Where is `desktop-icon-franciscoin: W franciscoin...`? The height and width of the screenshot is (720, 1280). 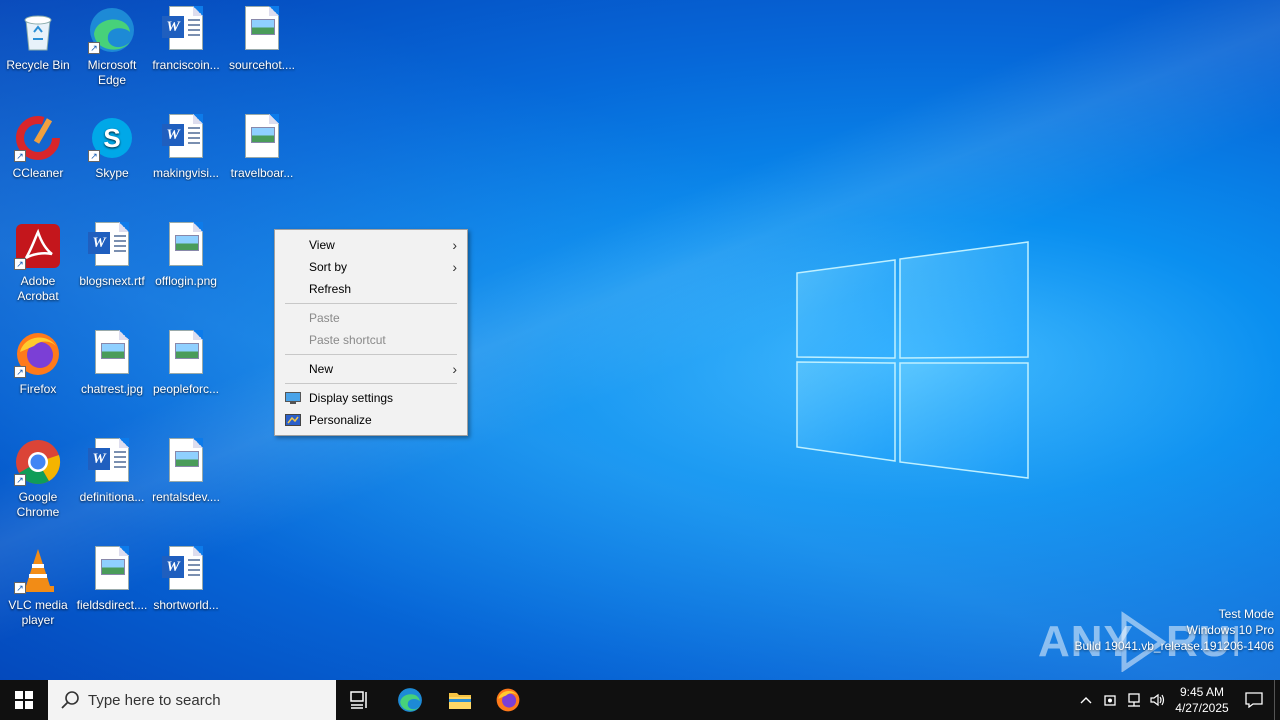 desktop-icon-franciscoin: W franciscoin... is located at coordinates (186, 52).